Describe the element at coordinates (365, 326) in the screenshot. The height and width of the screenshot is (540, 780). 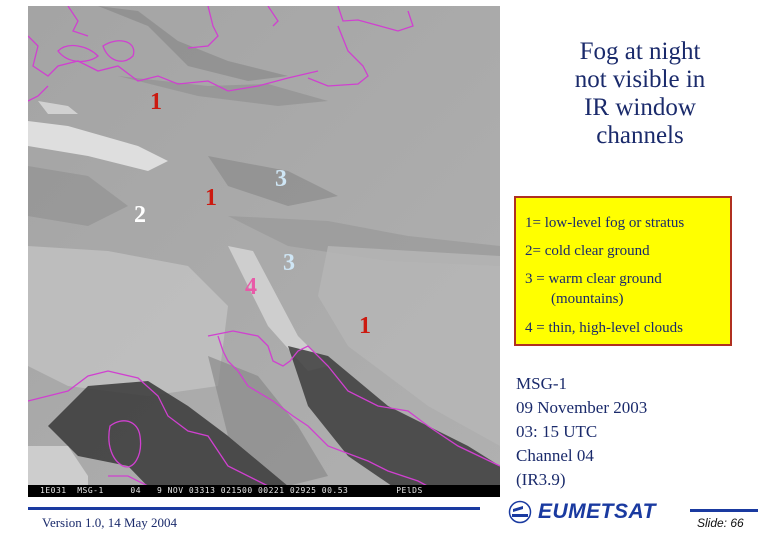
I see `marker-fog-1c: 1` at that location.